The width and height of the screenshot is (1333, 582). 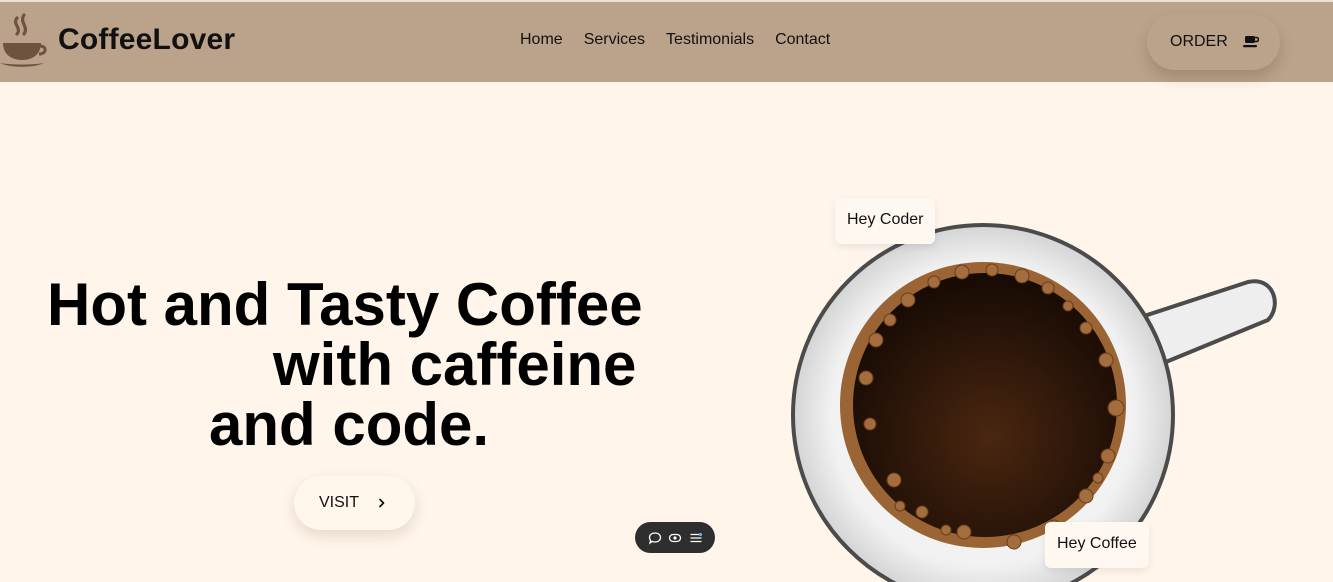 I want to click on brand-name: CoffeeLover, so click(x=147, y=39).